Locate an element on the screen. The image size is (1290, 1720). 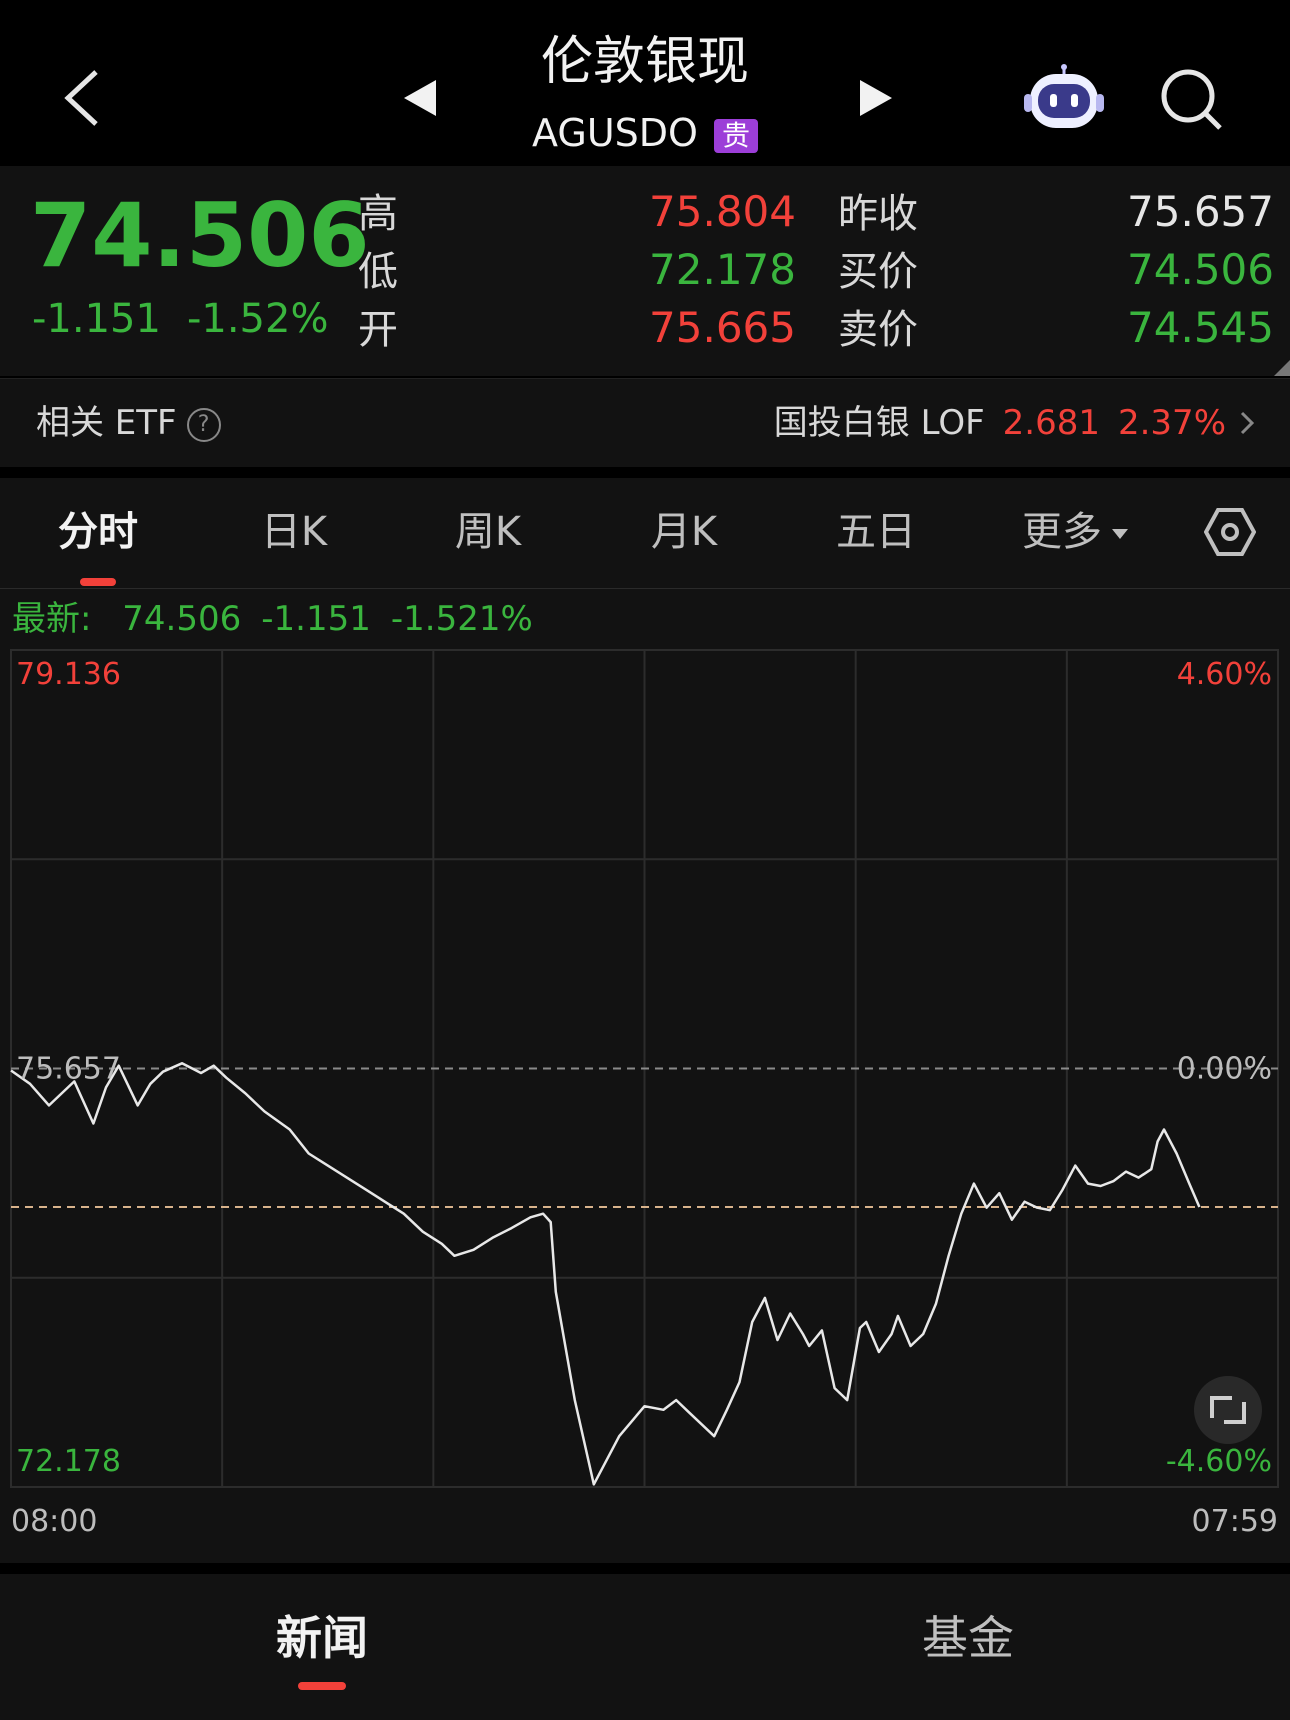
low-label: 低 is located at coordinates (378, 272).